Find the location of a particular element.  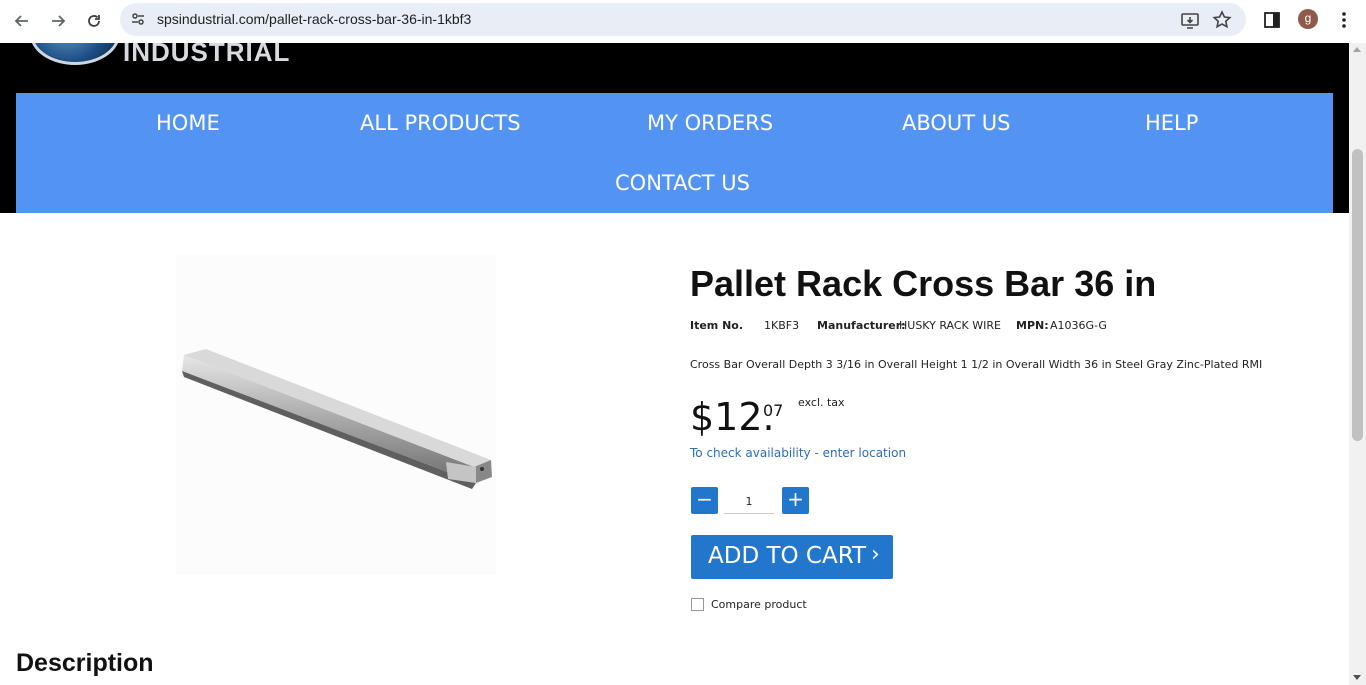

back-icon is located at coordinates (22, 21).